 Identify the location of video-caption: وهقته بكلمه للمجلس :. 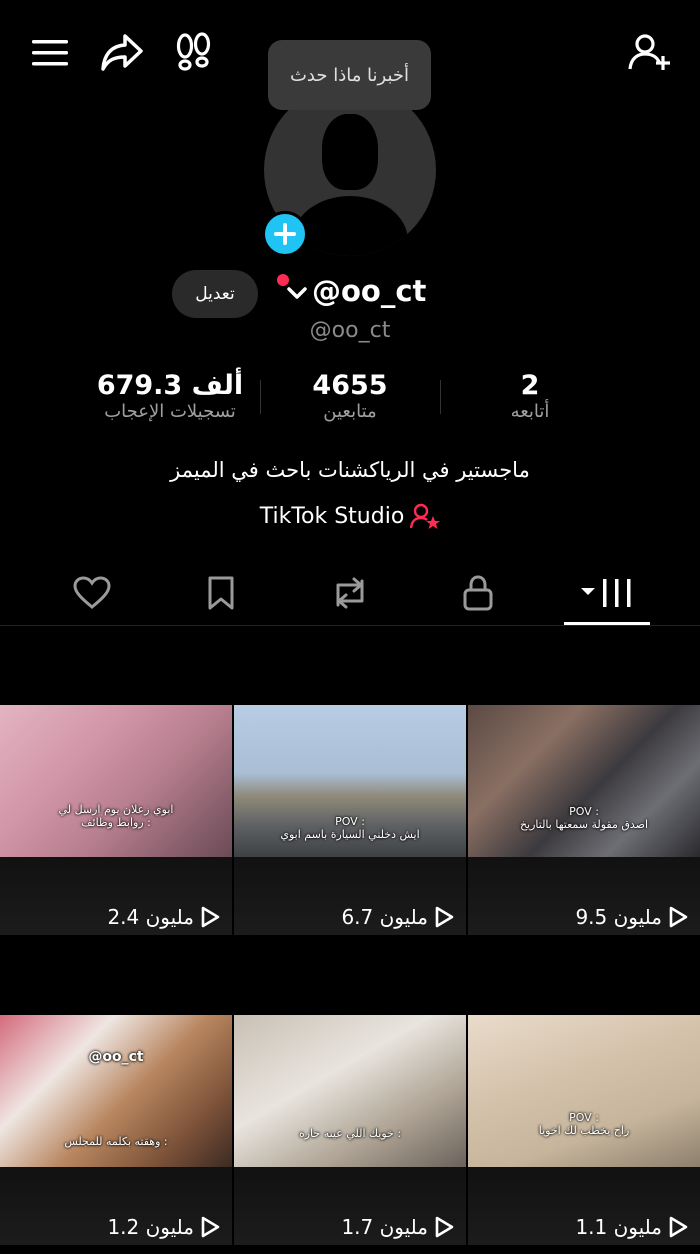
(116, 1141).